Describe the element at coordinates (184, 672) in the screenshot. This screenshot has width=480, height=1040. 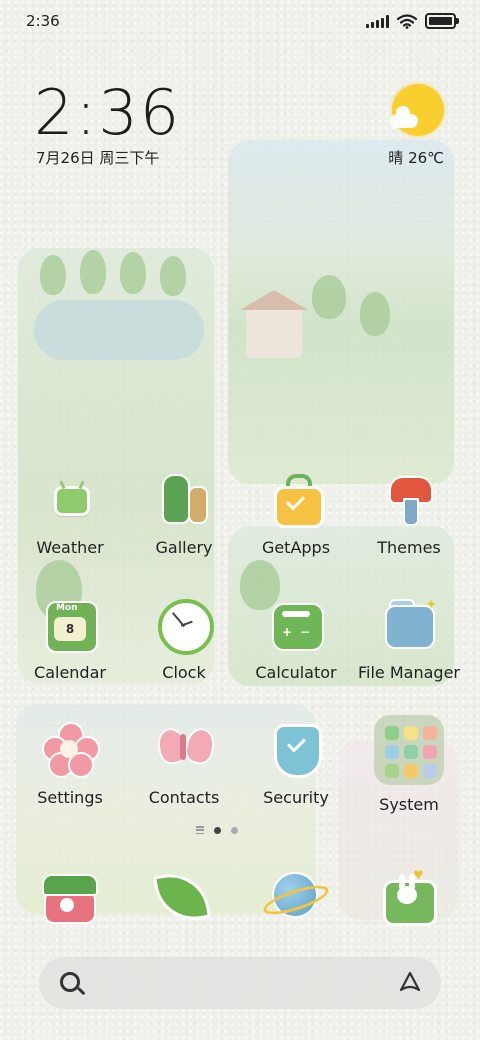
I see `app-label: Clock` at that location.